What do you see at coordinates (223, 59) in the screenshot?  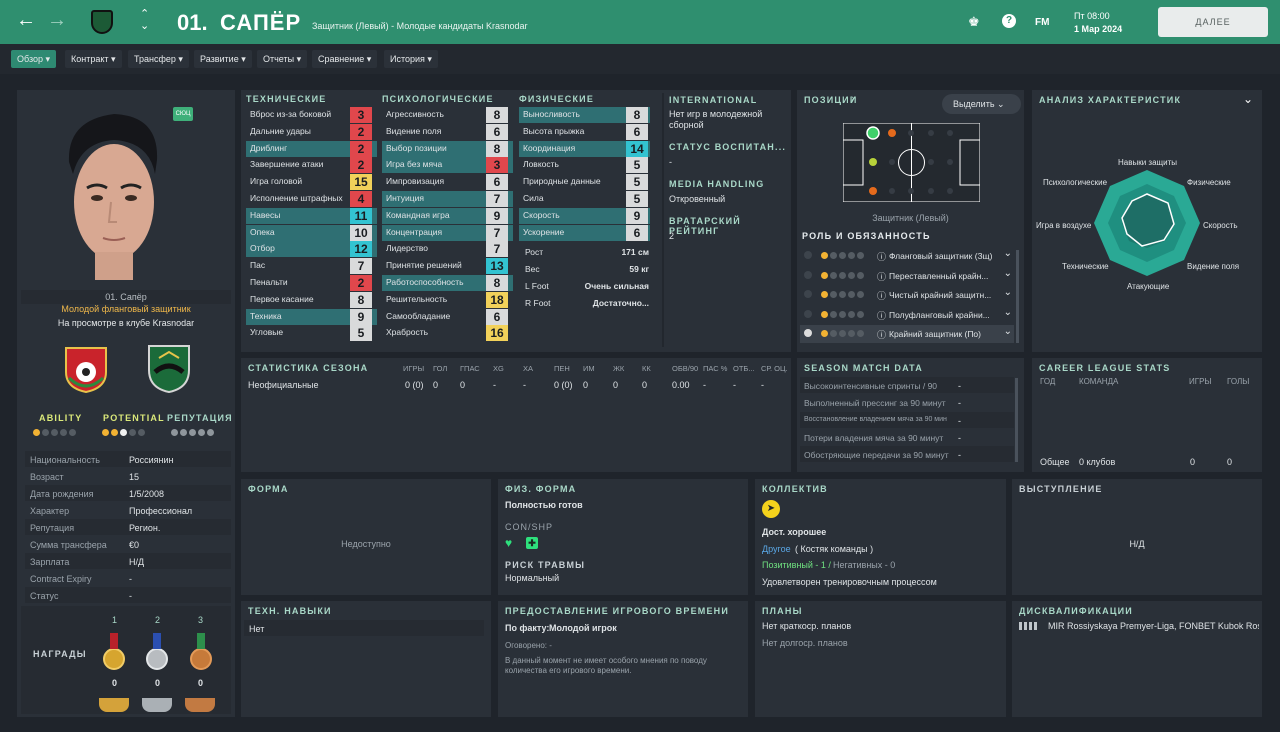 I see `tab-development: Развитие ▾` at bounding box center [223, 59].